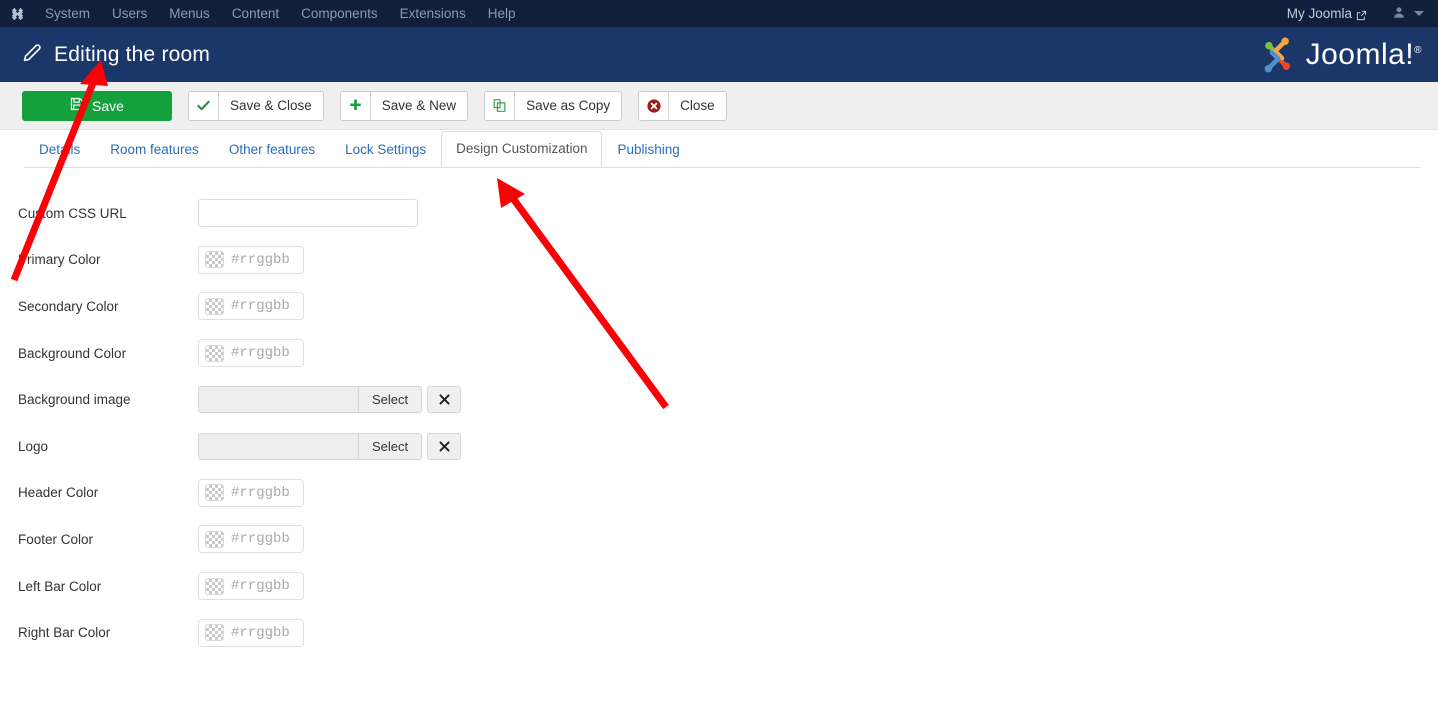  What do you see at coordinates (260, 492) in the screenshot?
I see `header-color-placeholder: #rrggbb` at bounding box center [260, 492].